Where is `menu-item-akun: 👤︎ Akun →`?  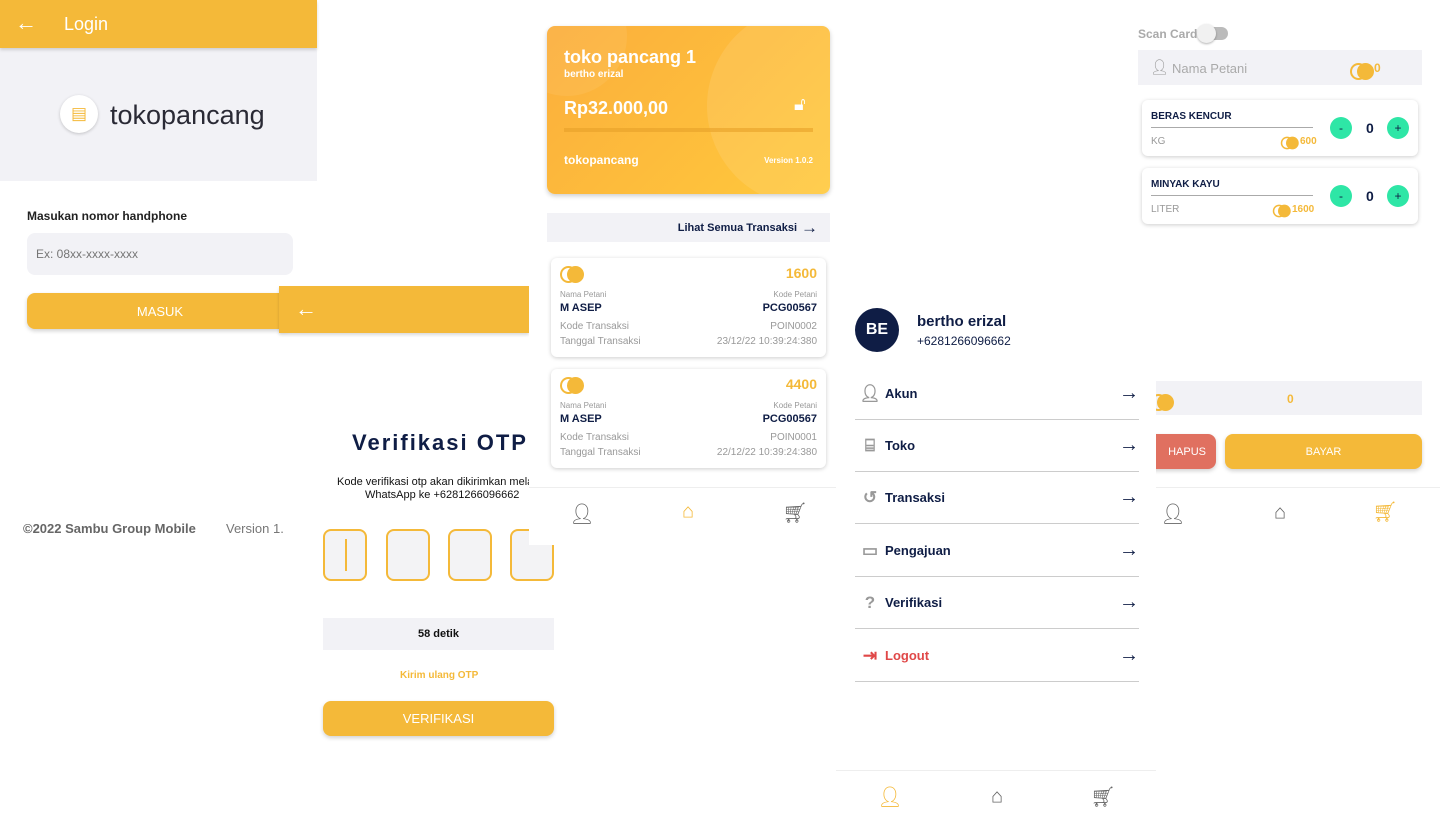 menu-item-akun: 👤︎ Akun → is located at coordinates (997, 394).